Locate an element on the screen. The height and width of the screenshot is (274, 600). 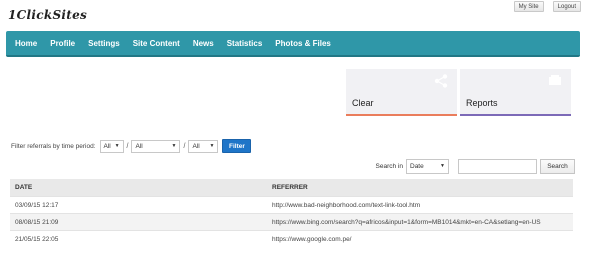
nav-item-statistics: Statistics is located at coordinates (245, 43).